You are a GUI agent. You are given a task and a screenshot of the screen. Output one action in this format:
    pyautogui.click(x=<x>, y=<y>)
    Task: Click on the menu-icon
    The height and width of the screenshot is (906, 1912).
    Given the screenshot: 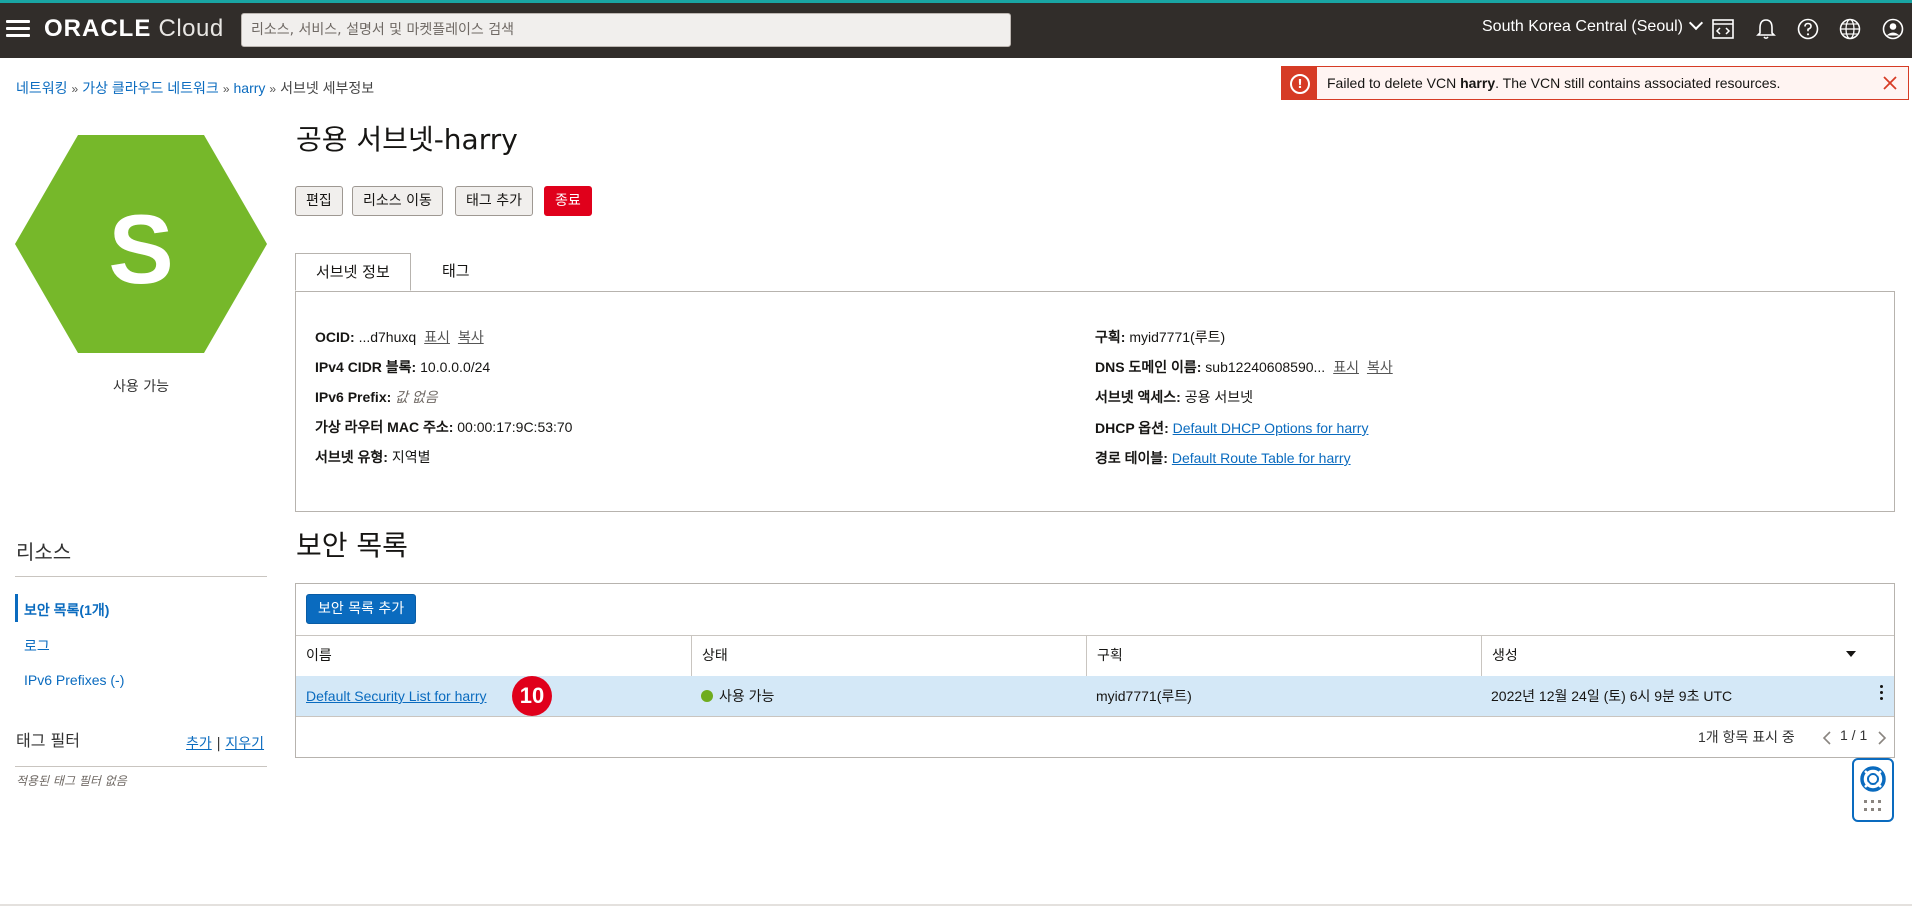 What is the action you would take?
    pyautogui.click(x=18, y=29)
    